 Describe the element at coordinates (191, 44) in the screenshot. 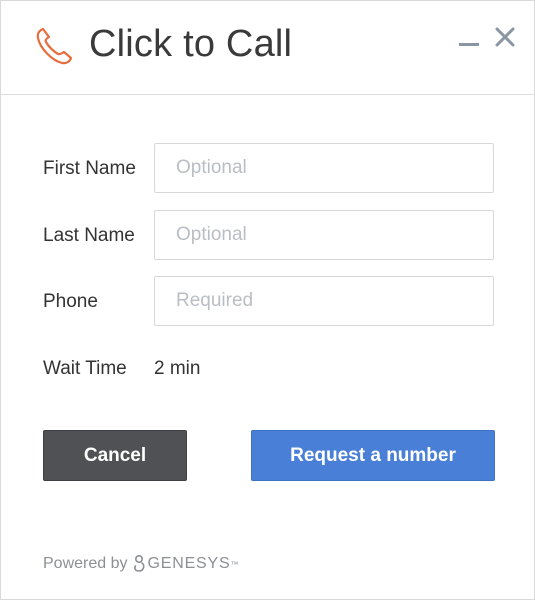

I see `widget-title: Click to Call` at that location.